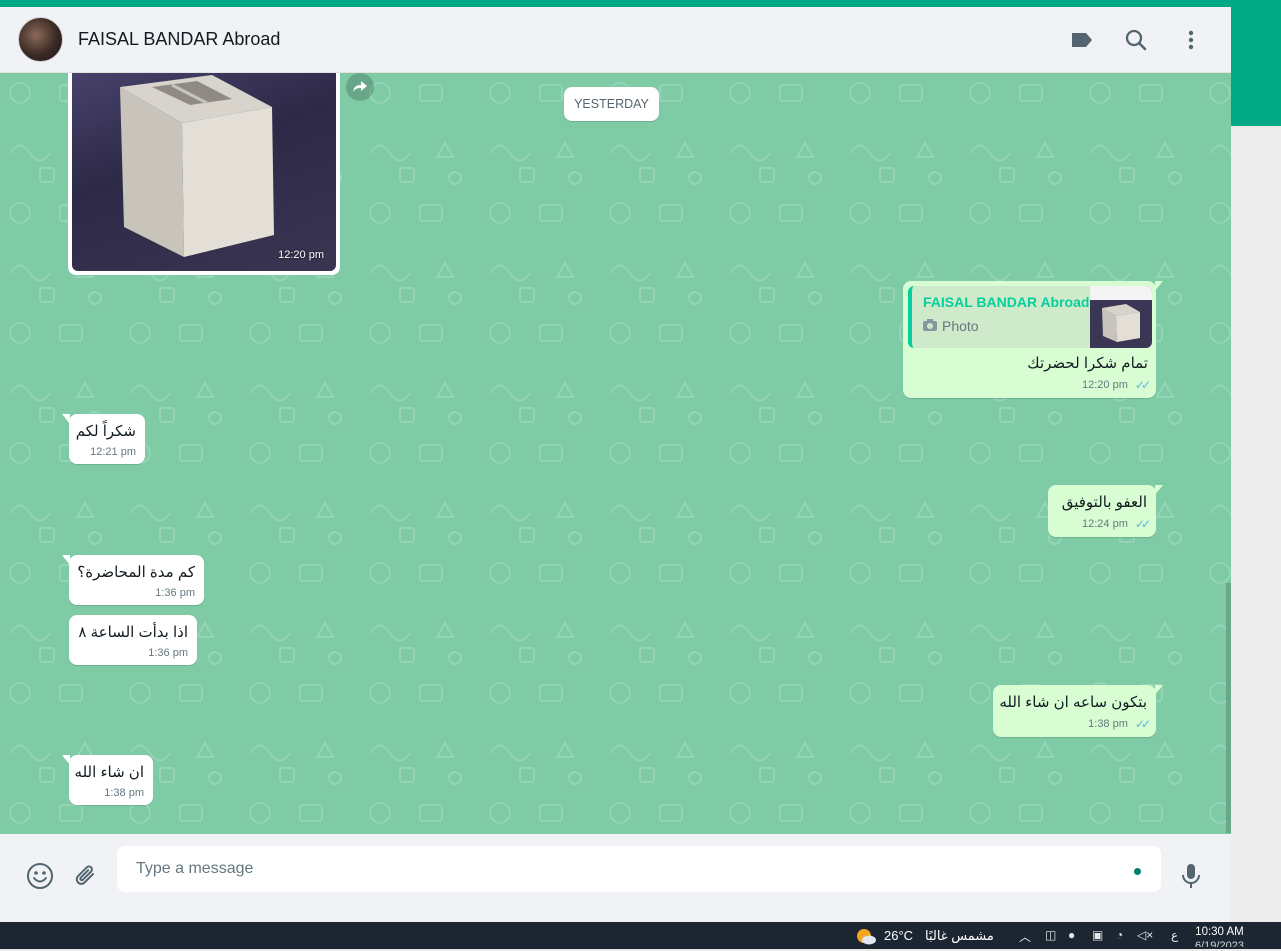 This screenshot has height=951, width=1281. I want to click on accent-panel, so click(1256, 63).